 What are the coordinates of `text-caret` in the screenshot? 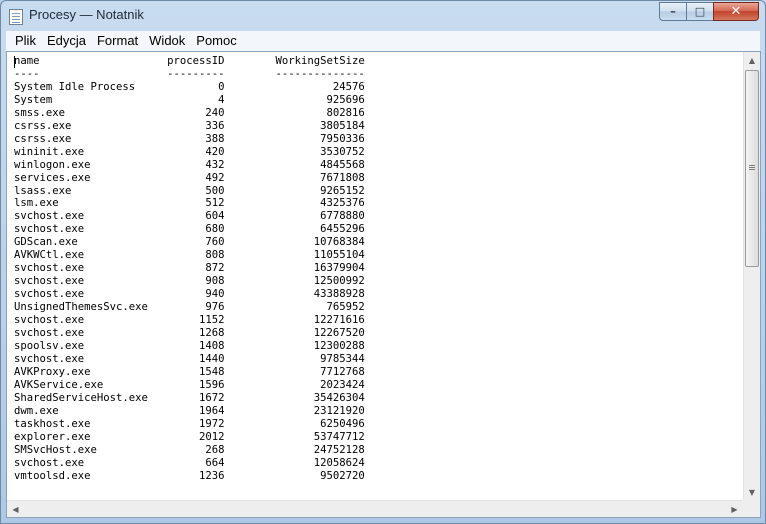 It's located at (14, 62).